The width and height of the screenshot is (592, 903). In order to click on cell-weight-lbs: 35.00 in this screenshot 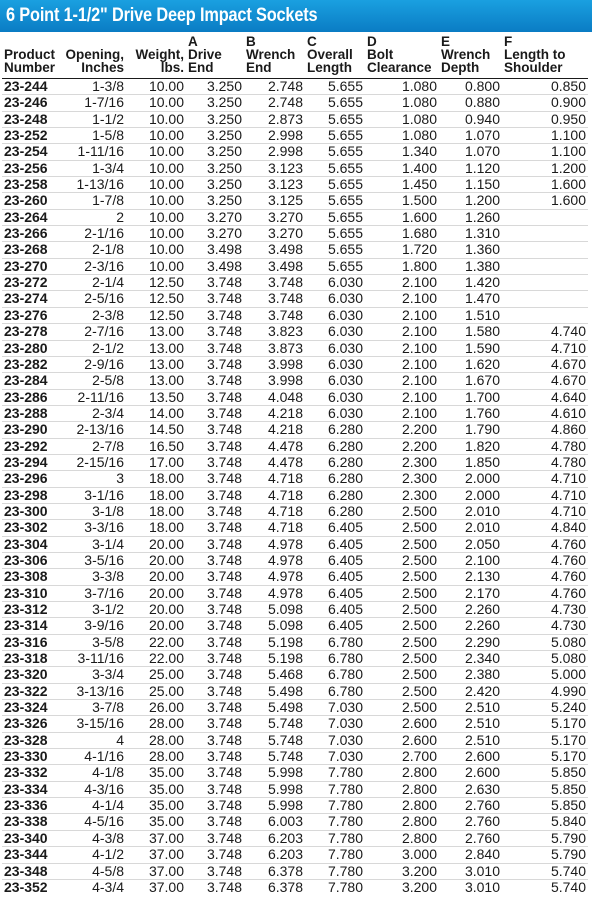, I will do `click(156, 806)`.